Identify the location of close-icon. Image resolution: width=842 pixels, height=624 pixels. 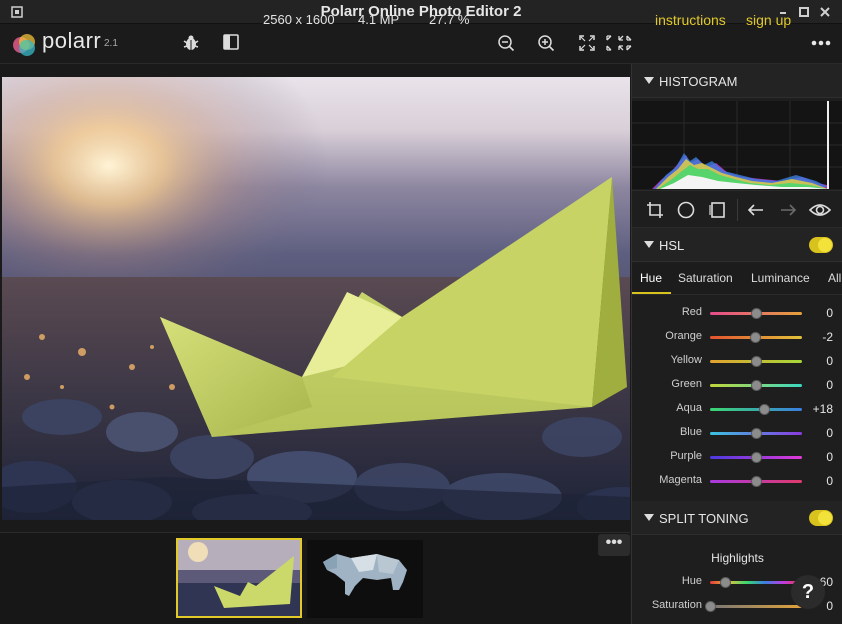
(825, 12).